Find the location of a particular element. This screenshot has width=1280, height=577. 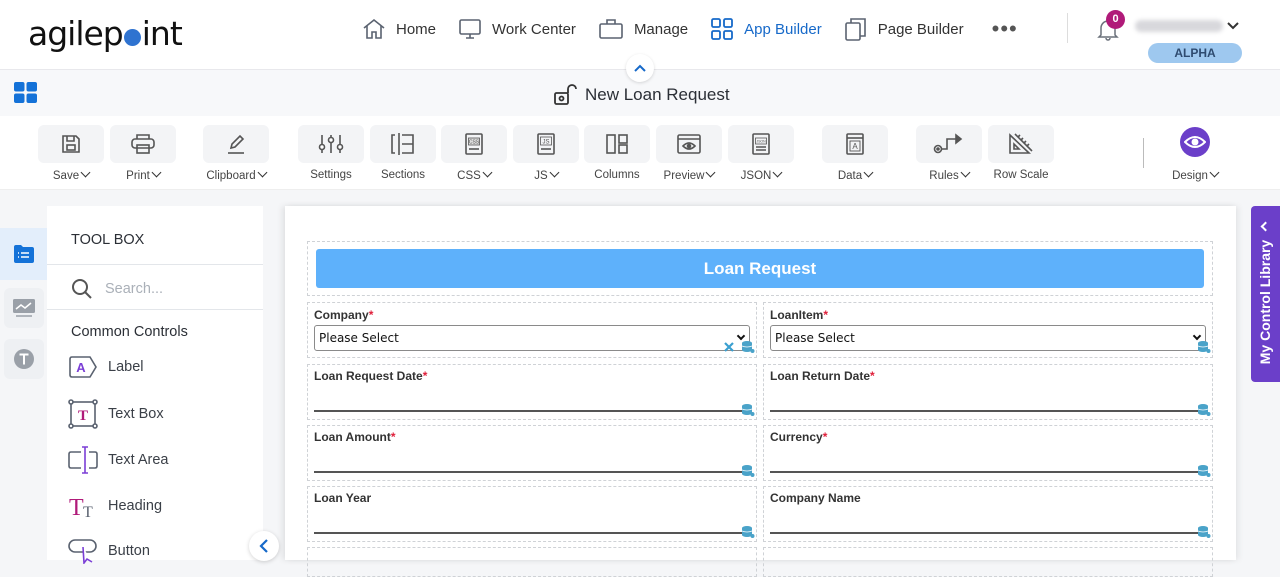

nav-work-center-label: Work Center is located at coordinates (534, 29).